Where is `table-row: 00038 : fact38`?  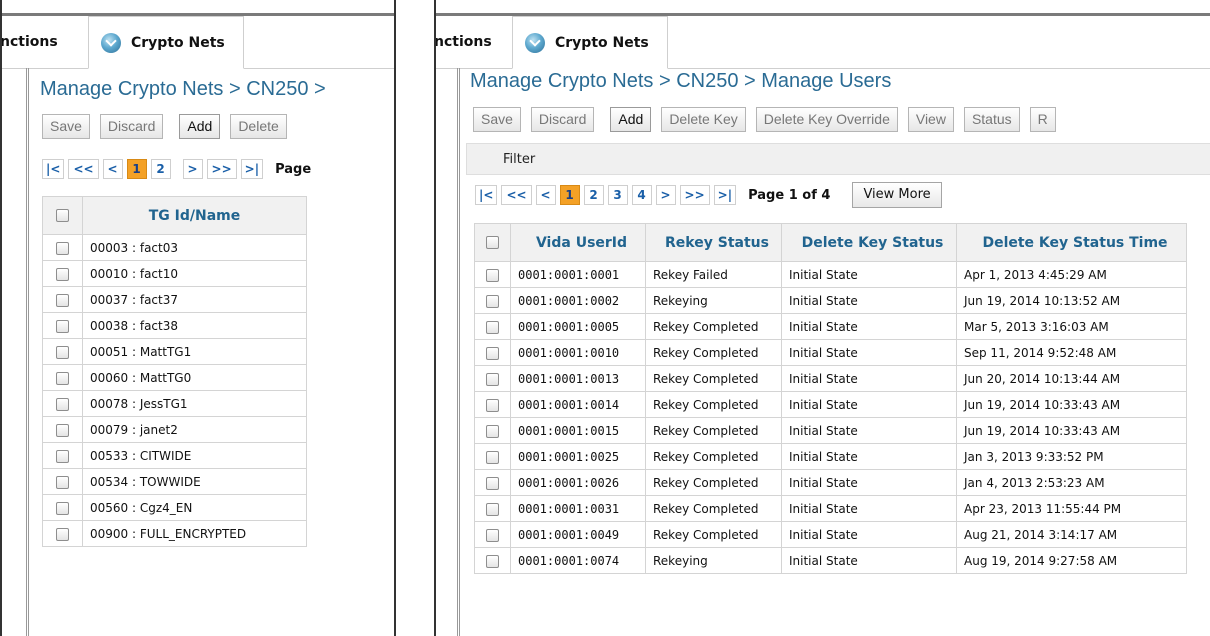 table-row: 00038 : fact38 is located at coordinates (174, 325).